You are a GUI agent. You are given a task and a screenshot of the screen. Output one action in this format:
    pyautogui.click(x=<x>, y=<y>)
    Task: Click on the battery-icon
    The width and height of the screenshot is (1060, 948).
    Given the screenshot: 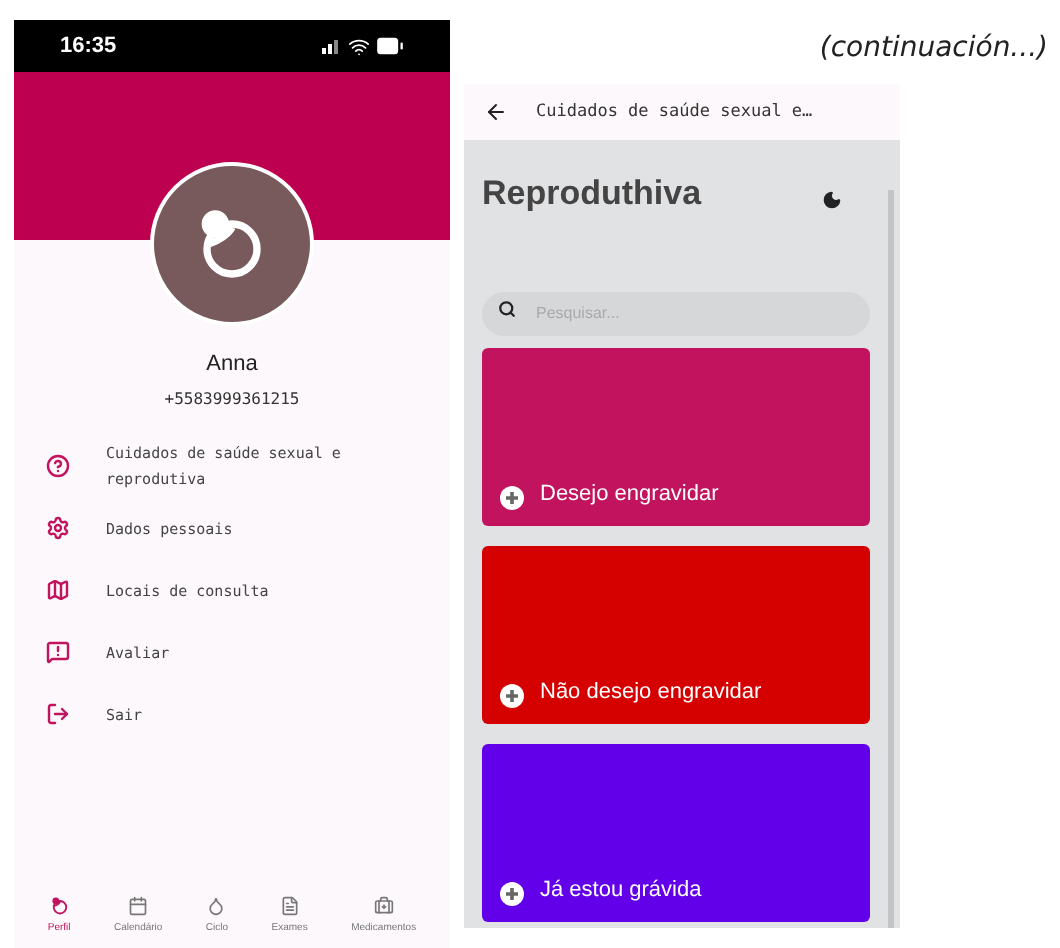 What is the action you would take?
    pyautogui.click(x=390, y=46)
    